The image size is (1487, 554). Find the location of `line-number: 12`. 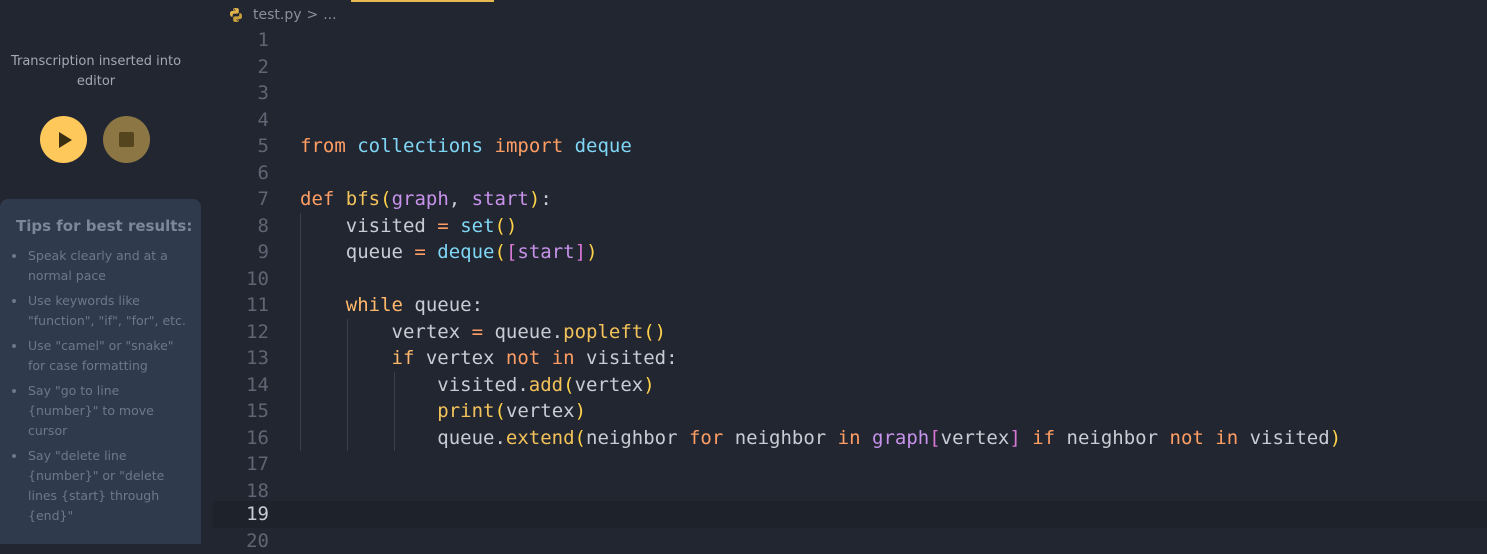

line-number: 12 is located at coordinates (241, 332).